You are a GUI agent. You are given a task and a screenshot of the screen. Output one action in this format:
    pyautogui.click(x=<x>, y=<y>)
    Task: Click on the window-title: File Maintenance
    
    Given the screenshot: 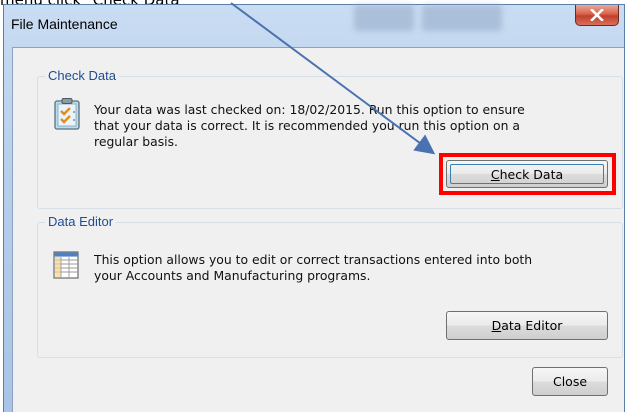 What is the action you would take?
    pyautogui.click(x=64, y=24)
    